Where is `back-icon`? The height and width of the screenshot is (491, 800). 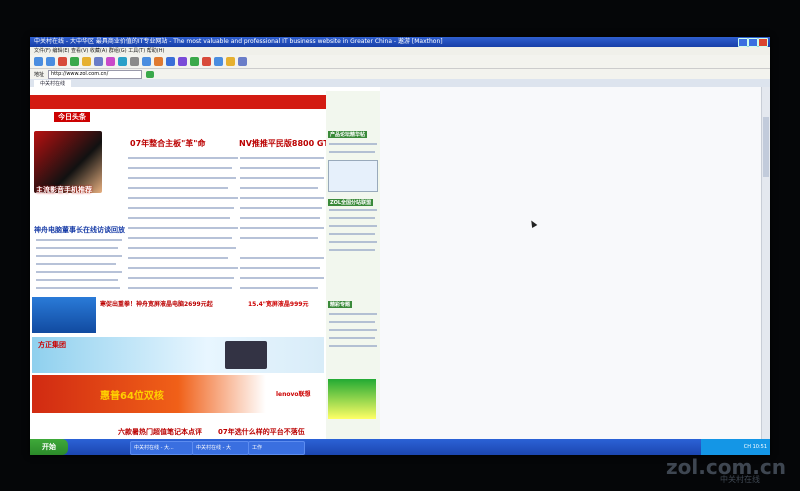
back-icon is located at coordinates (38, 61).